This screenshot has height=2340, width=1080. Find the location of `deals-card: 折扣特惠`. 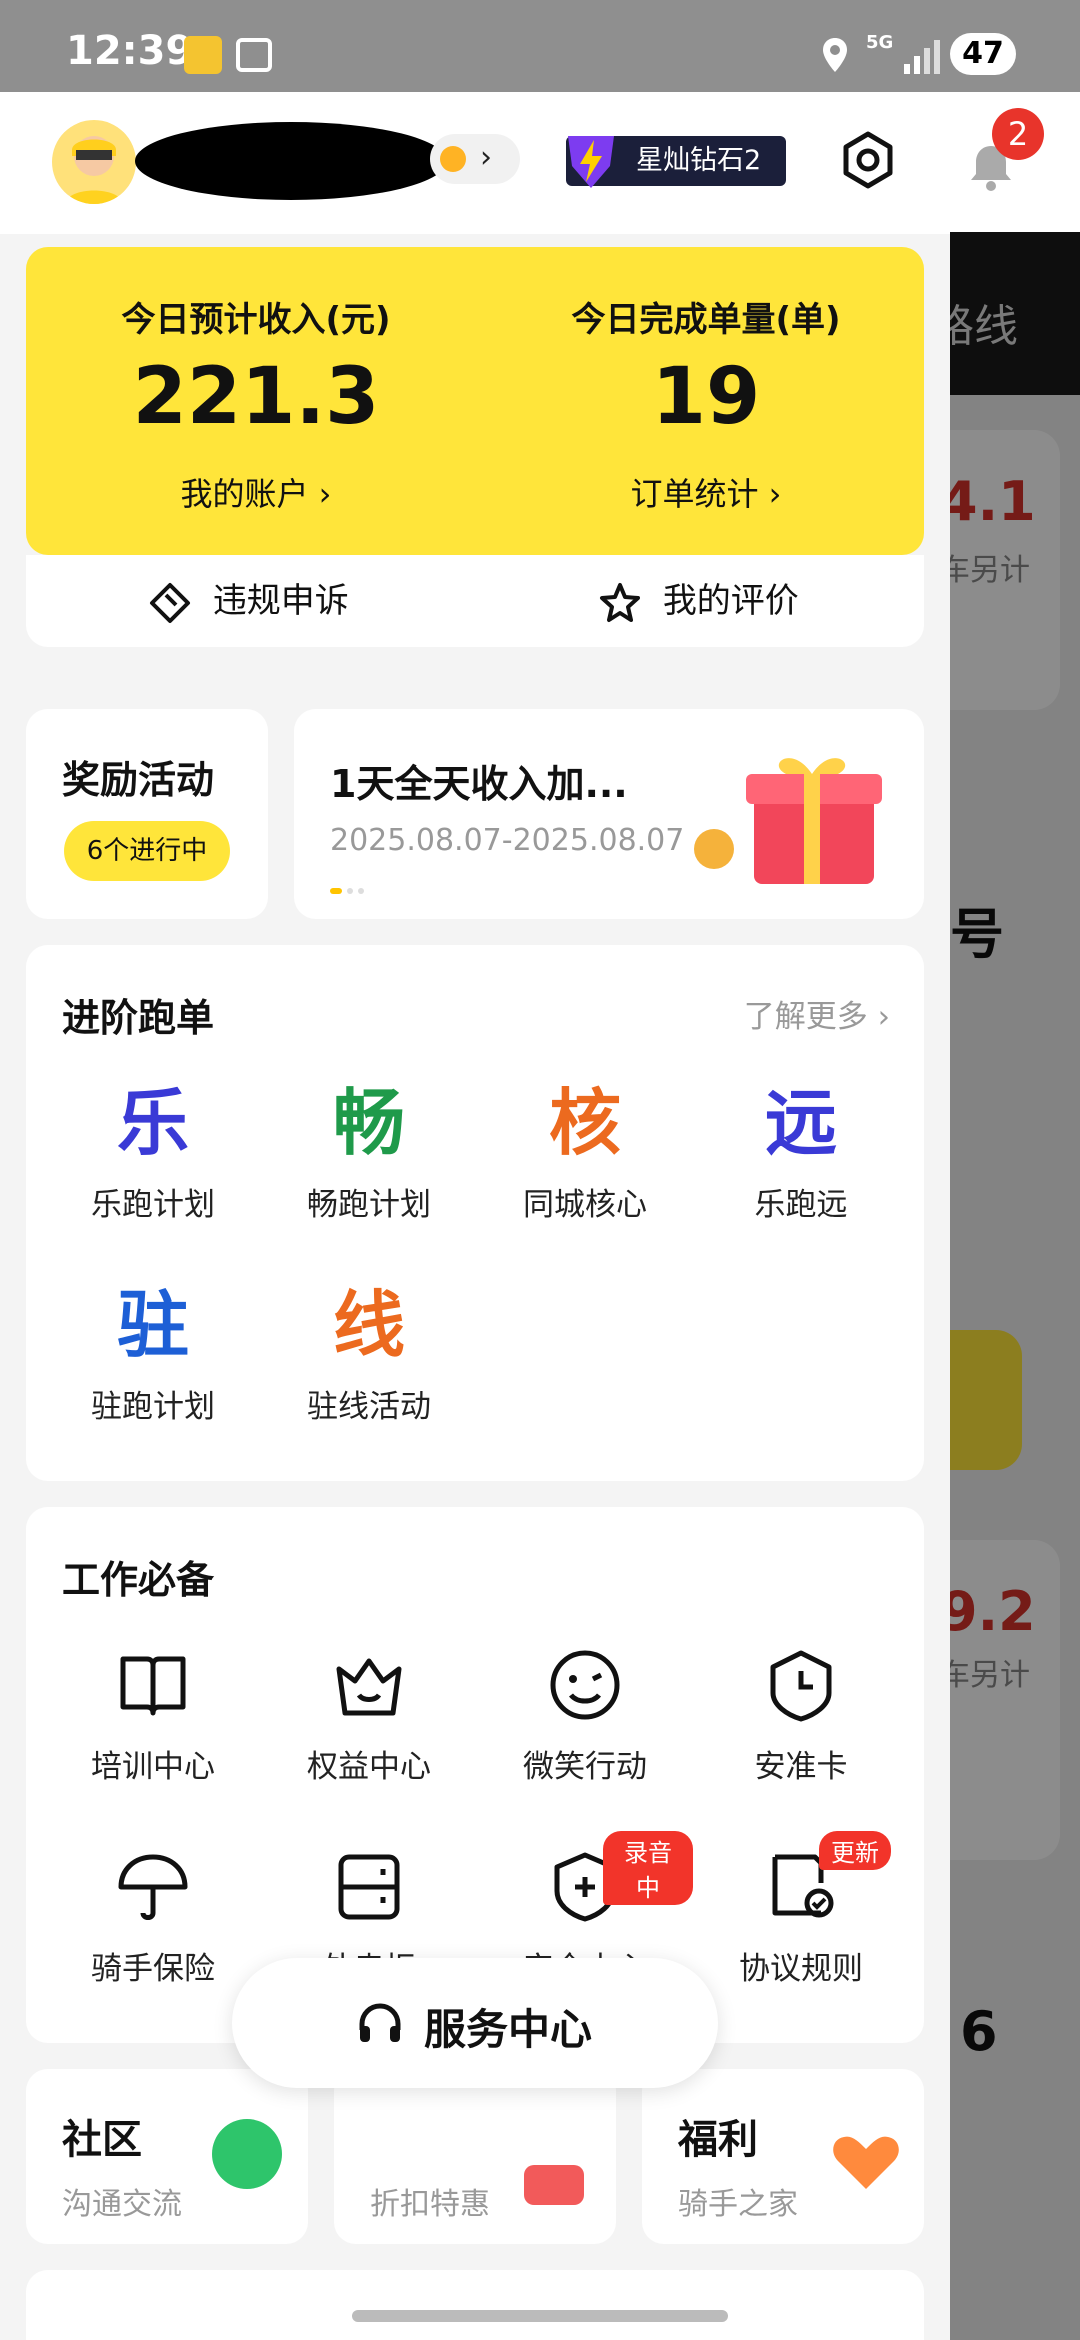

deals-card: 折扣特惠 is located at coordinates (475, 2156).